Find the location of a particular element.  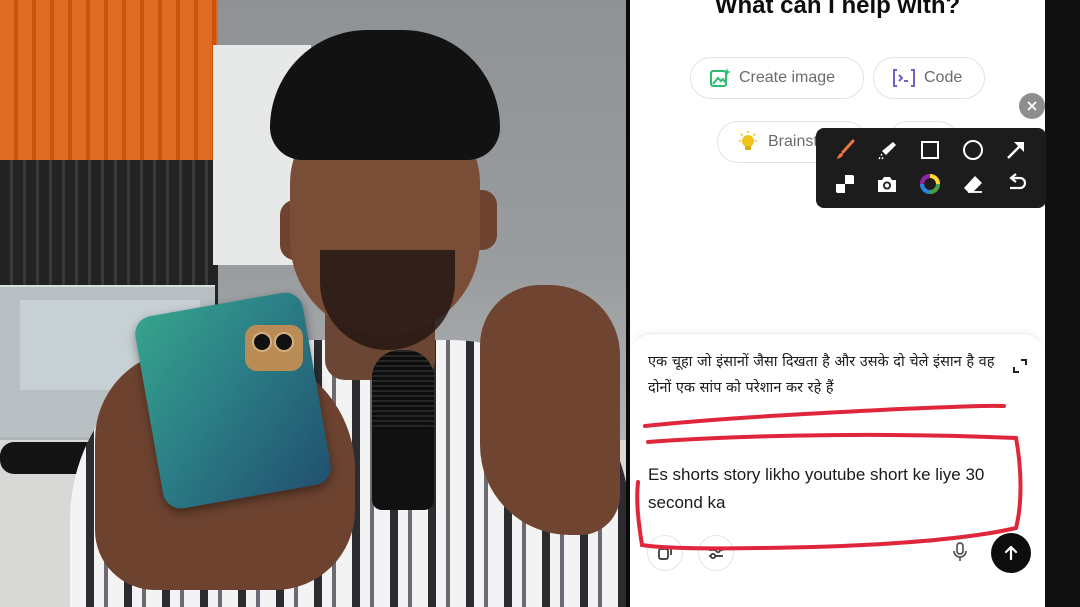

eraser-tool is located at coordinates (973, 184).